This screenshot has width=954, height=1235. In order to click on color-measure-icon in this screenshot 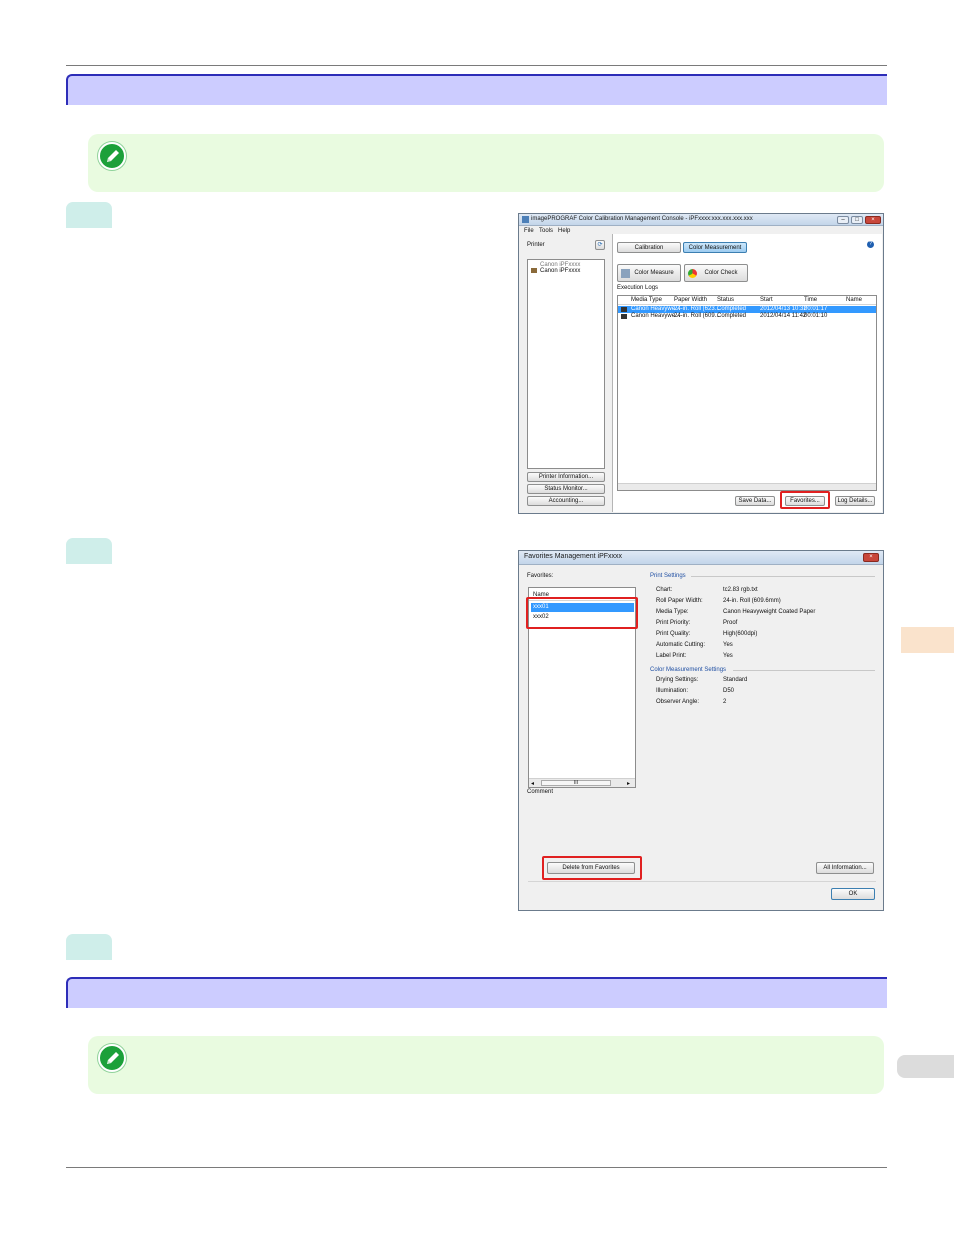, I will do `click(625, 273)`.